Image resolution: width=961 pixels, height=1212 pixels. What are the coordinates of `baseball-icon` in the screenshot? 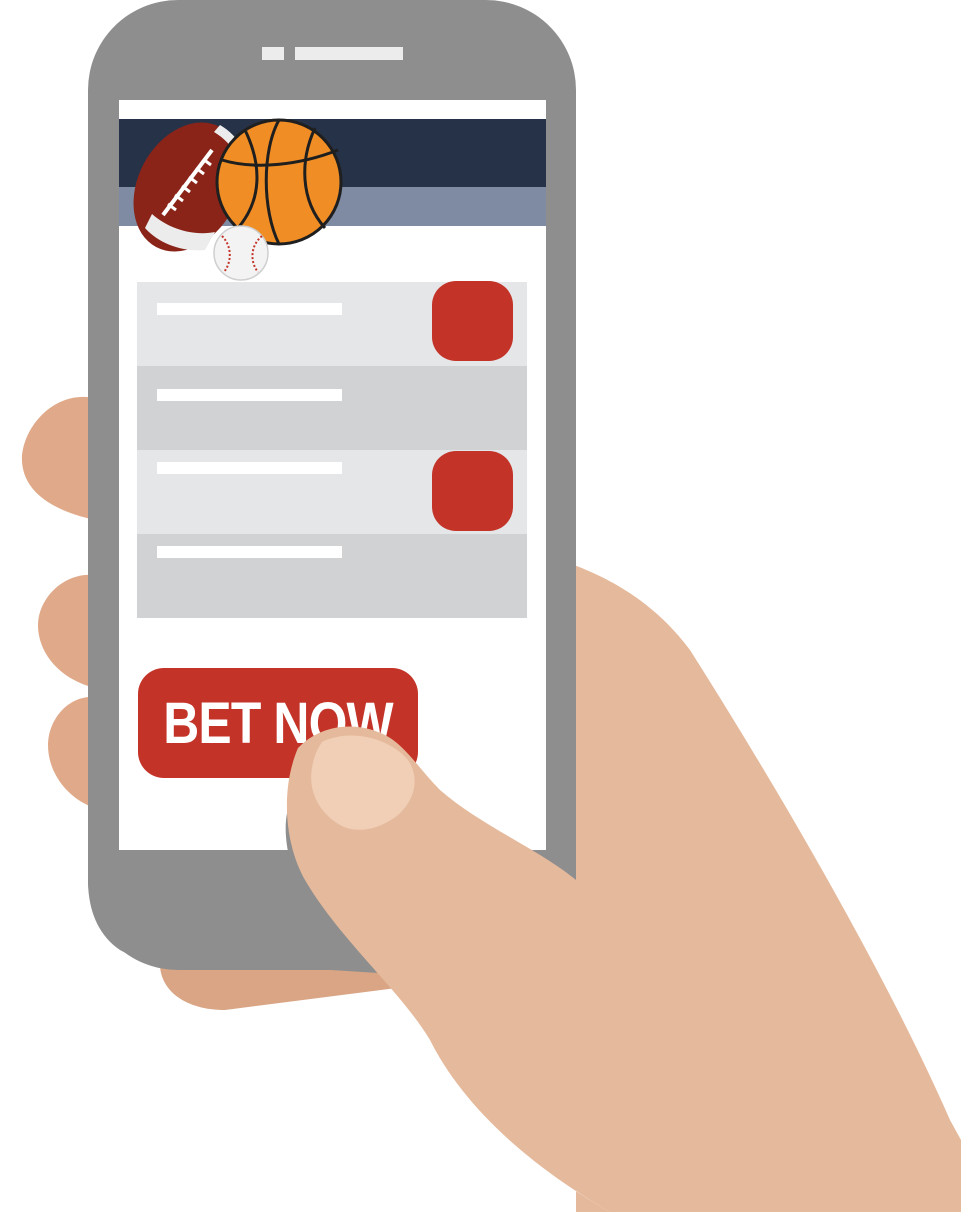 It's located at (241, 253).